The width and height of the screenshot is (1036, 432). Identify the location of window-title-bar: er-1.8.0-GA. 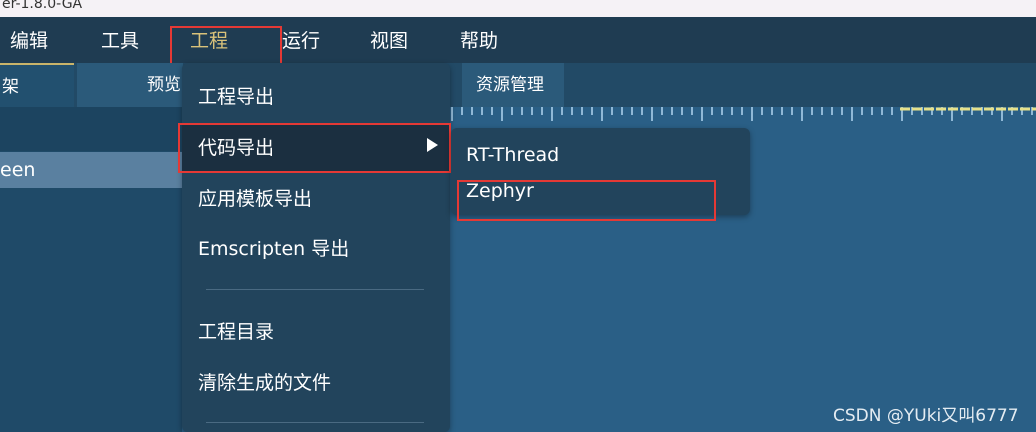
(518, 8).